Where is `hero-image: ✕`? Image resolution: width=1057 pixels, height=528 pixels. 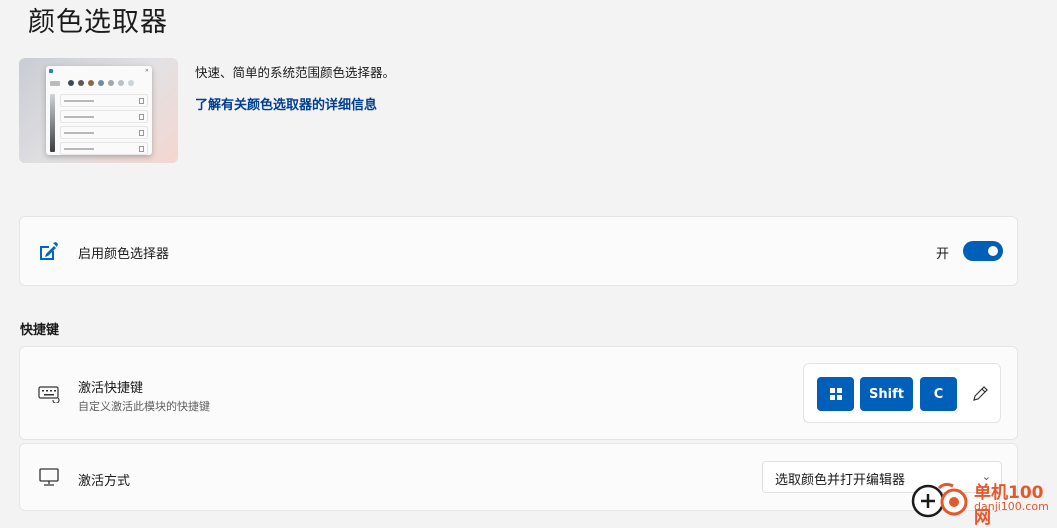
hero-image: ✕ is located at coordinates (98, 110).